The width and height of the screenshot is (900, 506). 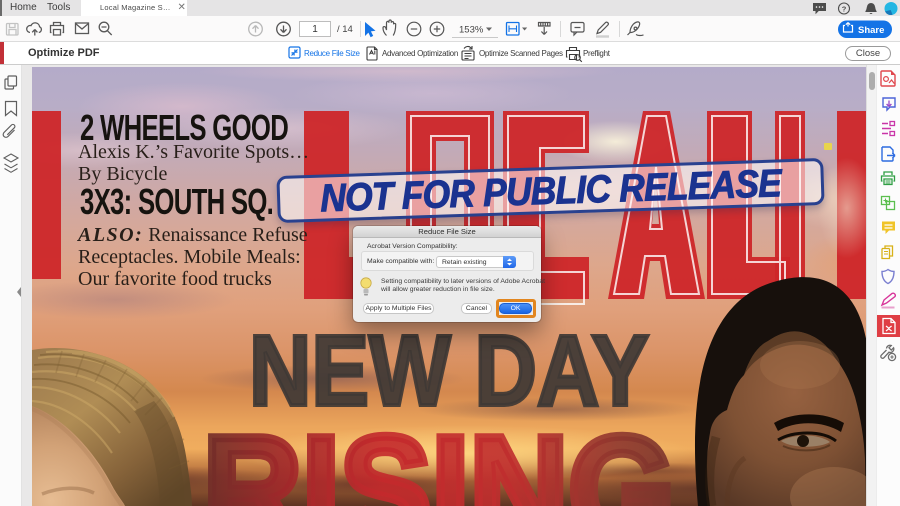 What do you see at coordinates (871, 30) in the screenshot?
I see `svg-text: Share` at bounding box center [871, 30].